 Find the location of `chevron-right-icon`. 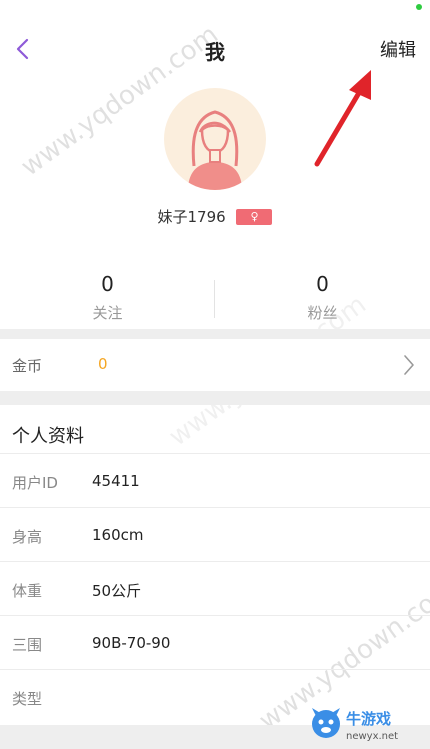

chevron-right-icon is located at coordinates (409, 365).